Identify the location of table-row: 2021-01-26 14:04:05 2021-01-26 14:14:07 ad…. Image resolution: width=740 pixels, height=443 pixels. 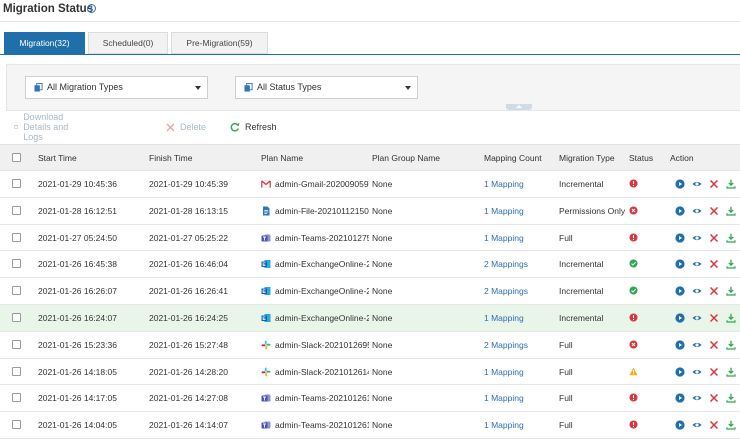
(370, 425).